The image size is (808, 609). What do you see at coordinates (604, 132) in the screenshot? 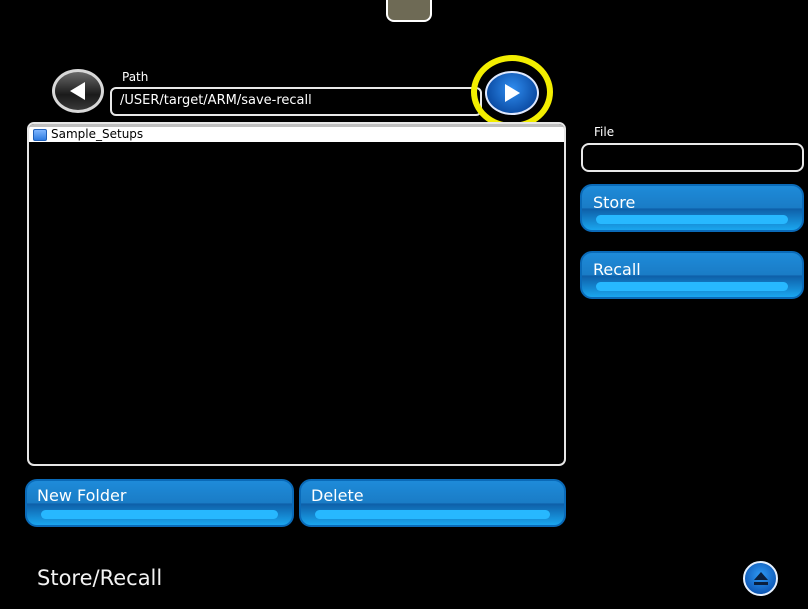
I see `file-label: File` at bounding box center [604, 132].